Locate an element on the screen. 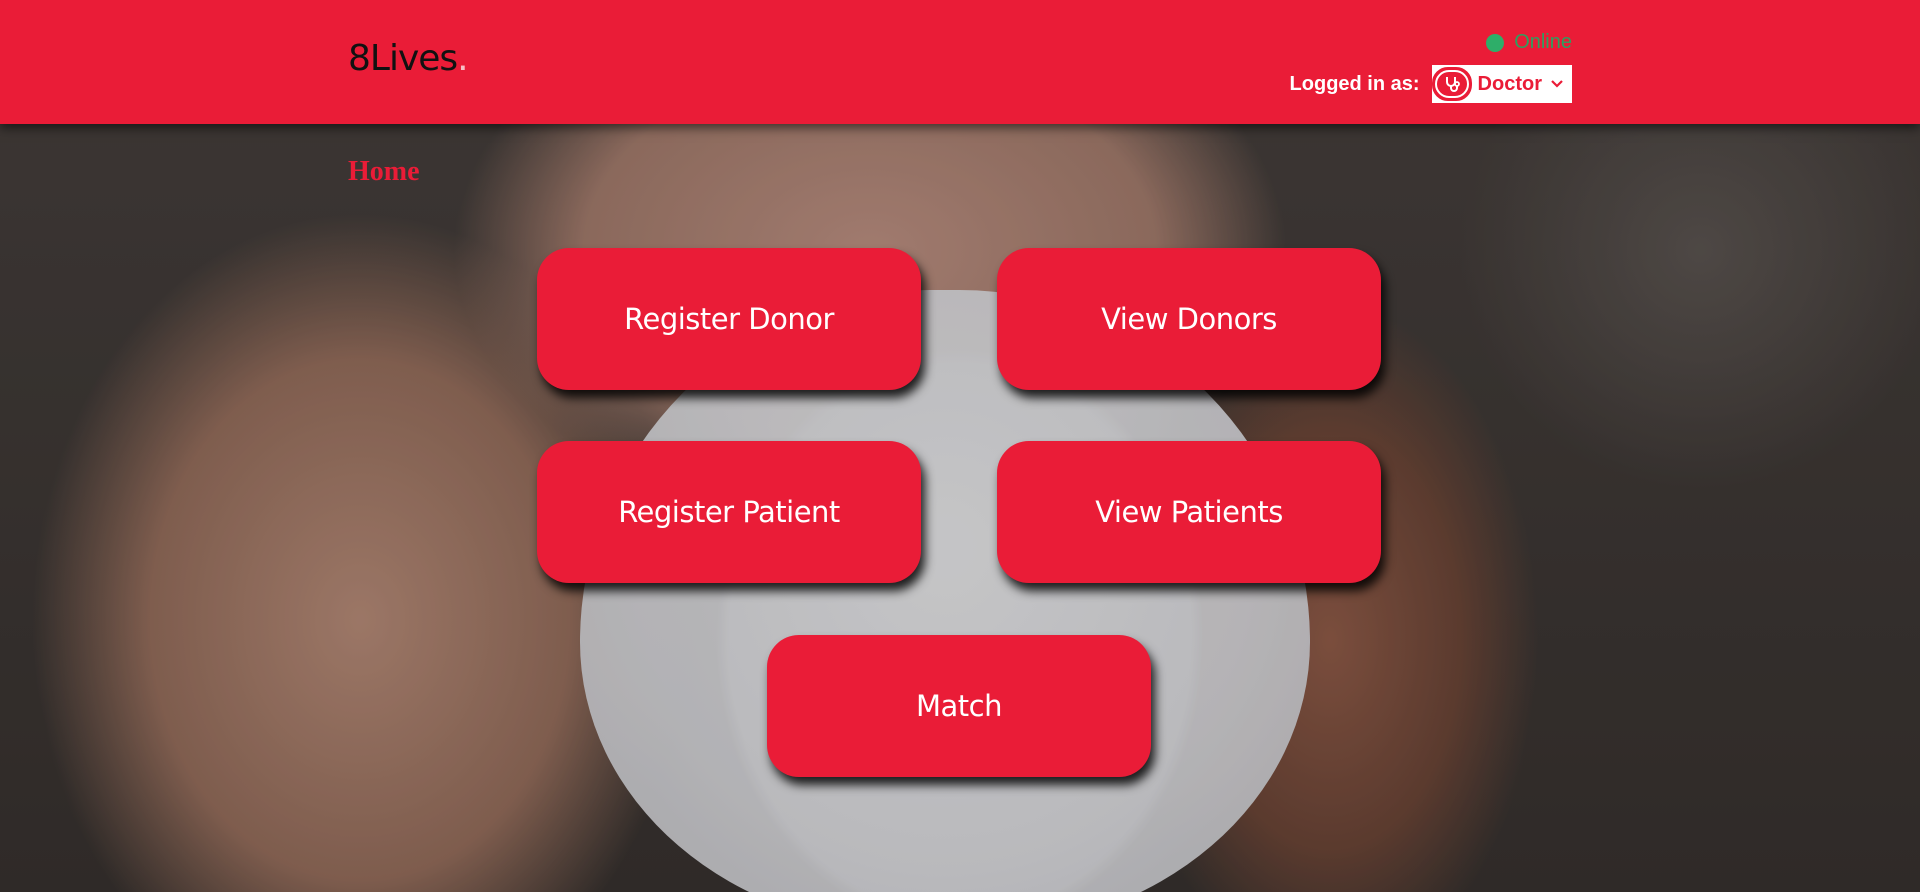 This screenshot has height=892, width=1920. top-header: 8Lives. Online Logged in as: Doctor is located at coordinates (960, 62).